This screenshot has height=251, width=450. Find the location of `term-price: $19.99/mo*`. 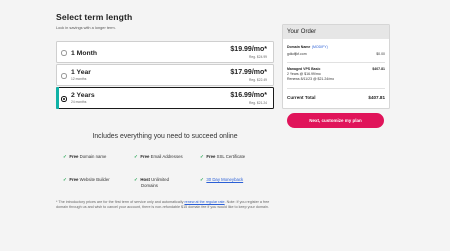

term-price: $19.99/mo* is located at coordinates (248, 50).